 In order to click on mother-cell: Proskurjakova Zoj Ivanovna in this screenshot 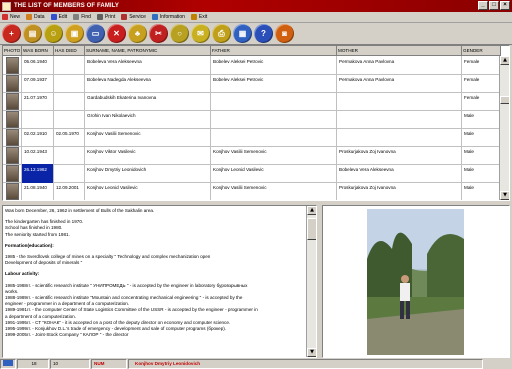, I will do `click(399, 191)`.